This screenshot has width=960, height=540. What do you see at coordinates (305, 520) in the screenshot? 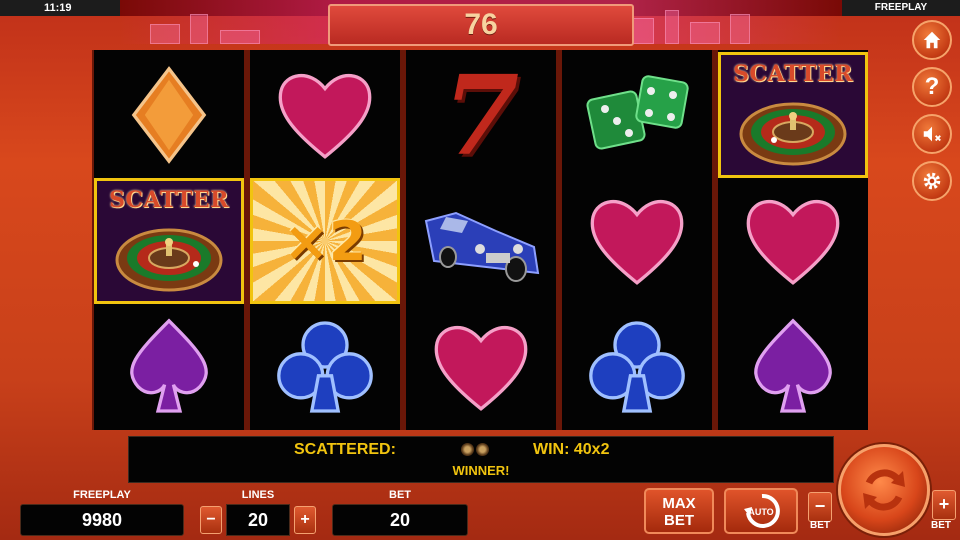
I see `lines-increase-button: +` at bounding box center [305, 520].